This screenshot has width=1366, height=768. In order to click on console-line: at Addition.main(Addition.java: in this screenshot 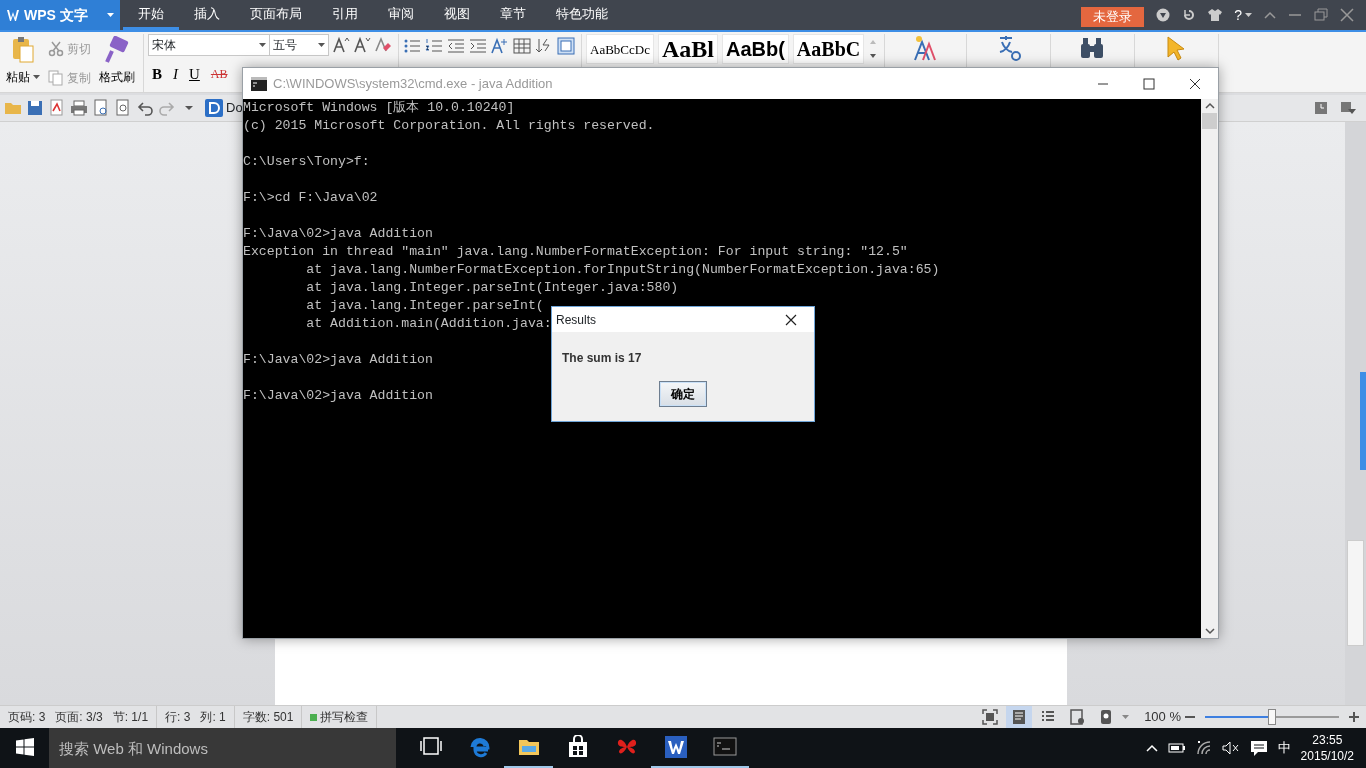, I will do `click(428, 324)`.